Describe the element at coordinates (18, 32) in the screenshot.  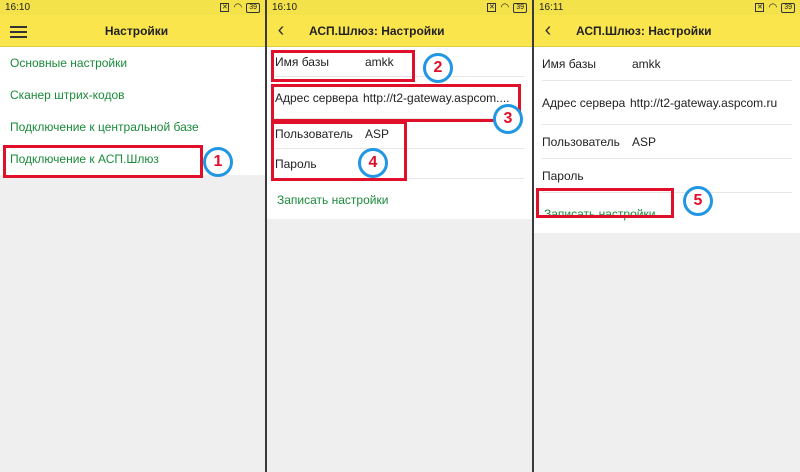
I see `hamburger-menu-icon` at that location.